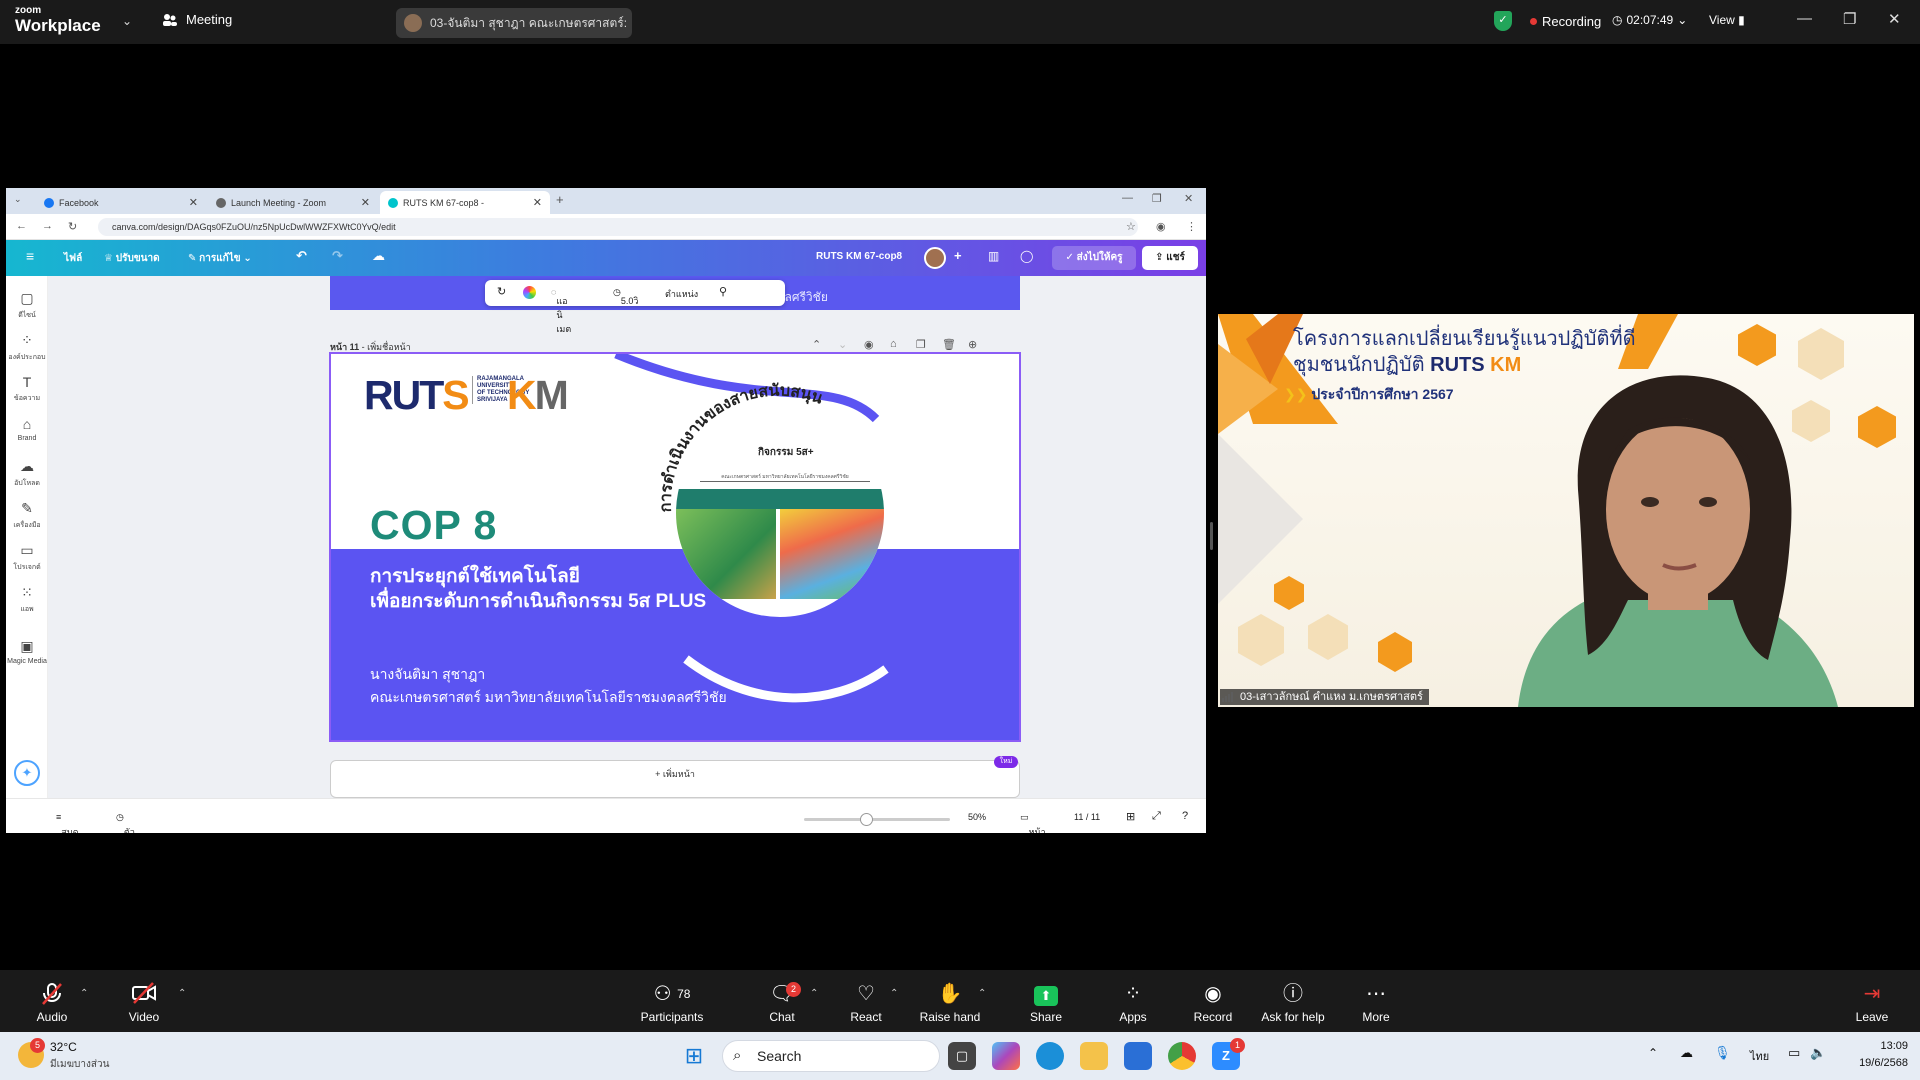 The image size is (1920, 1080). What do you see at coordinates (1872, 1003) in the screenshot?
I see `leave-button: ⇥ Leave` at bounding box center [1872, 1003].